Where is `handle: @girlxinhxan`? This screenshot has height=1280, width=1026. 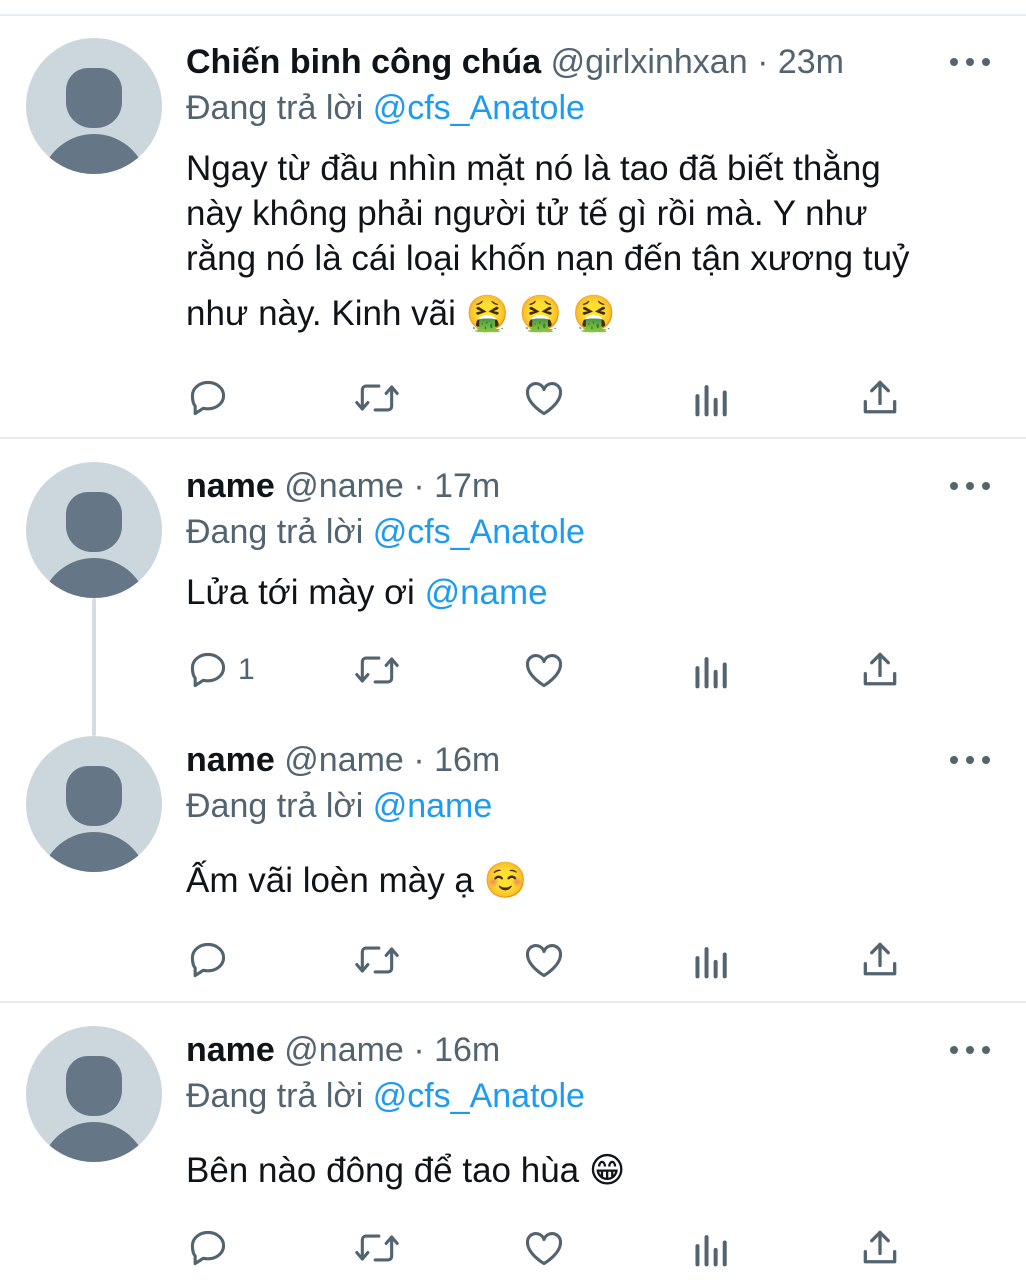 handle: @girlxinhxan is located at coordinates (649, 62).